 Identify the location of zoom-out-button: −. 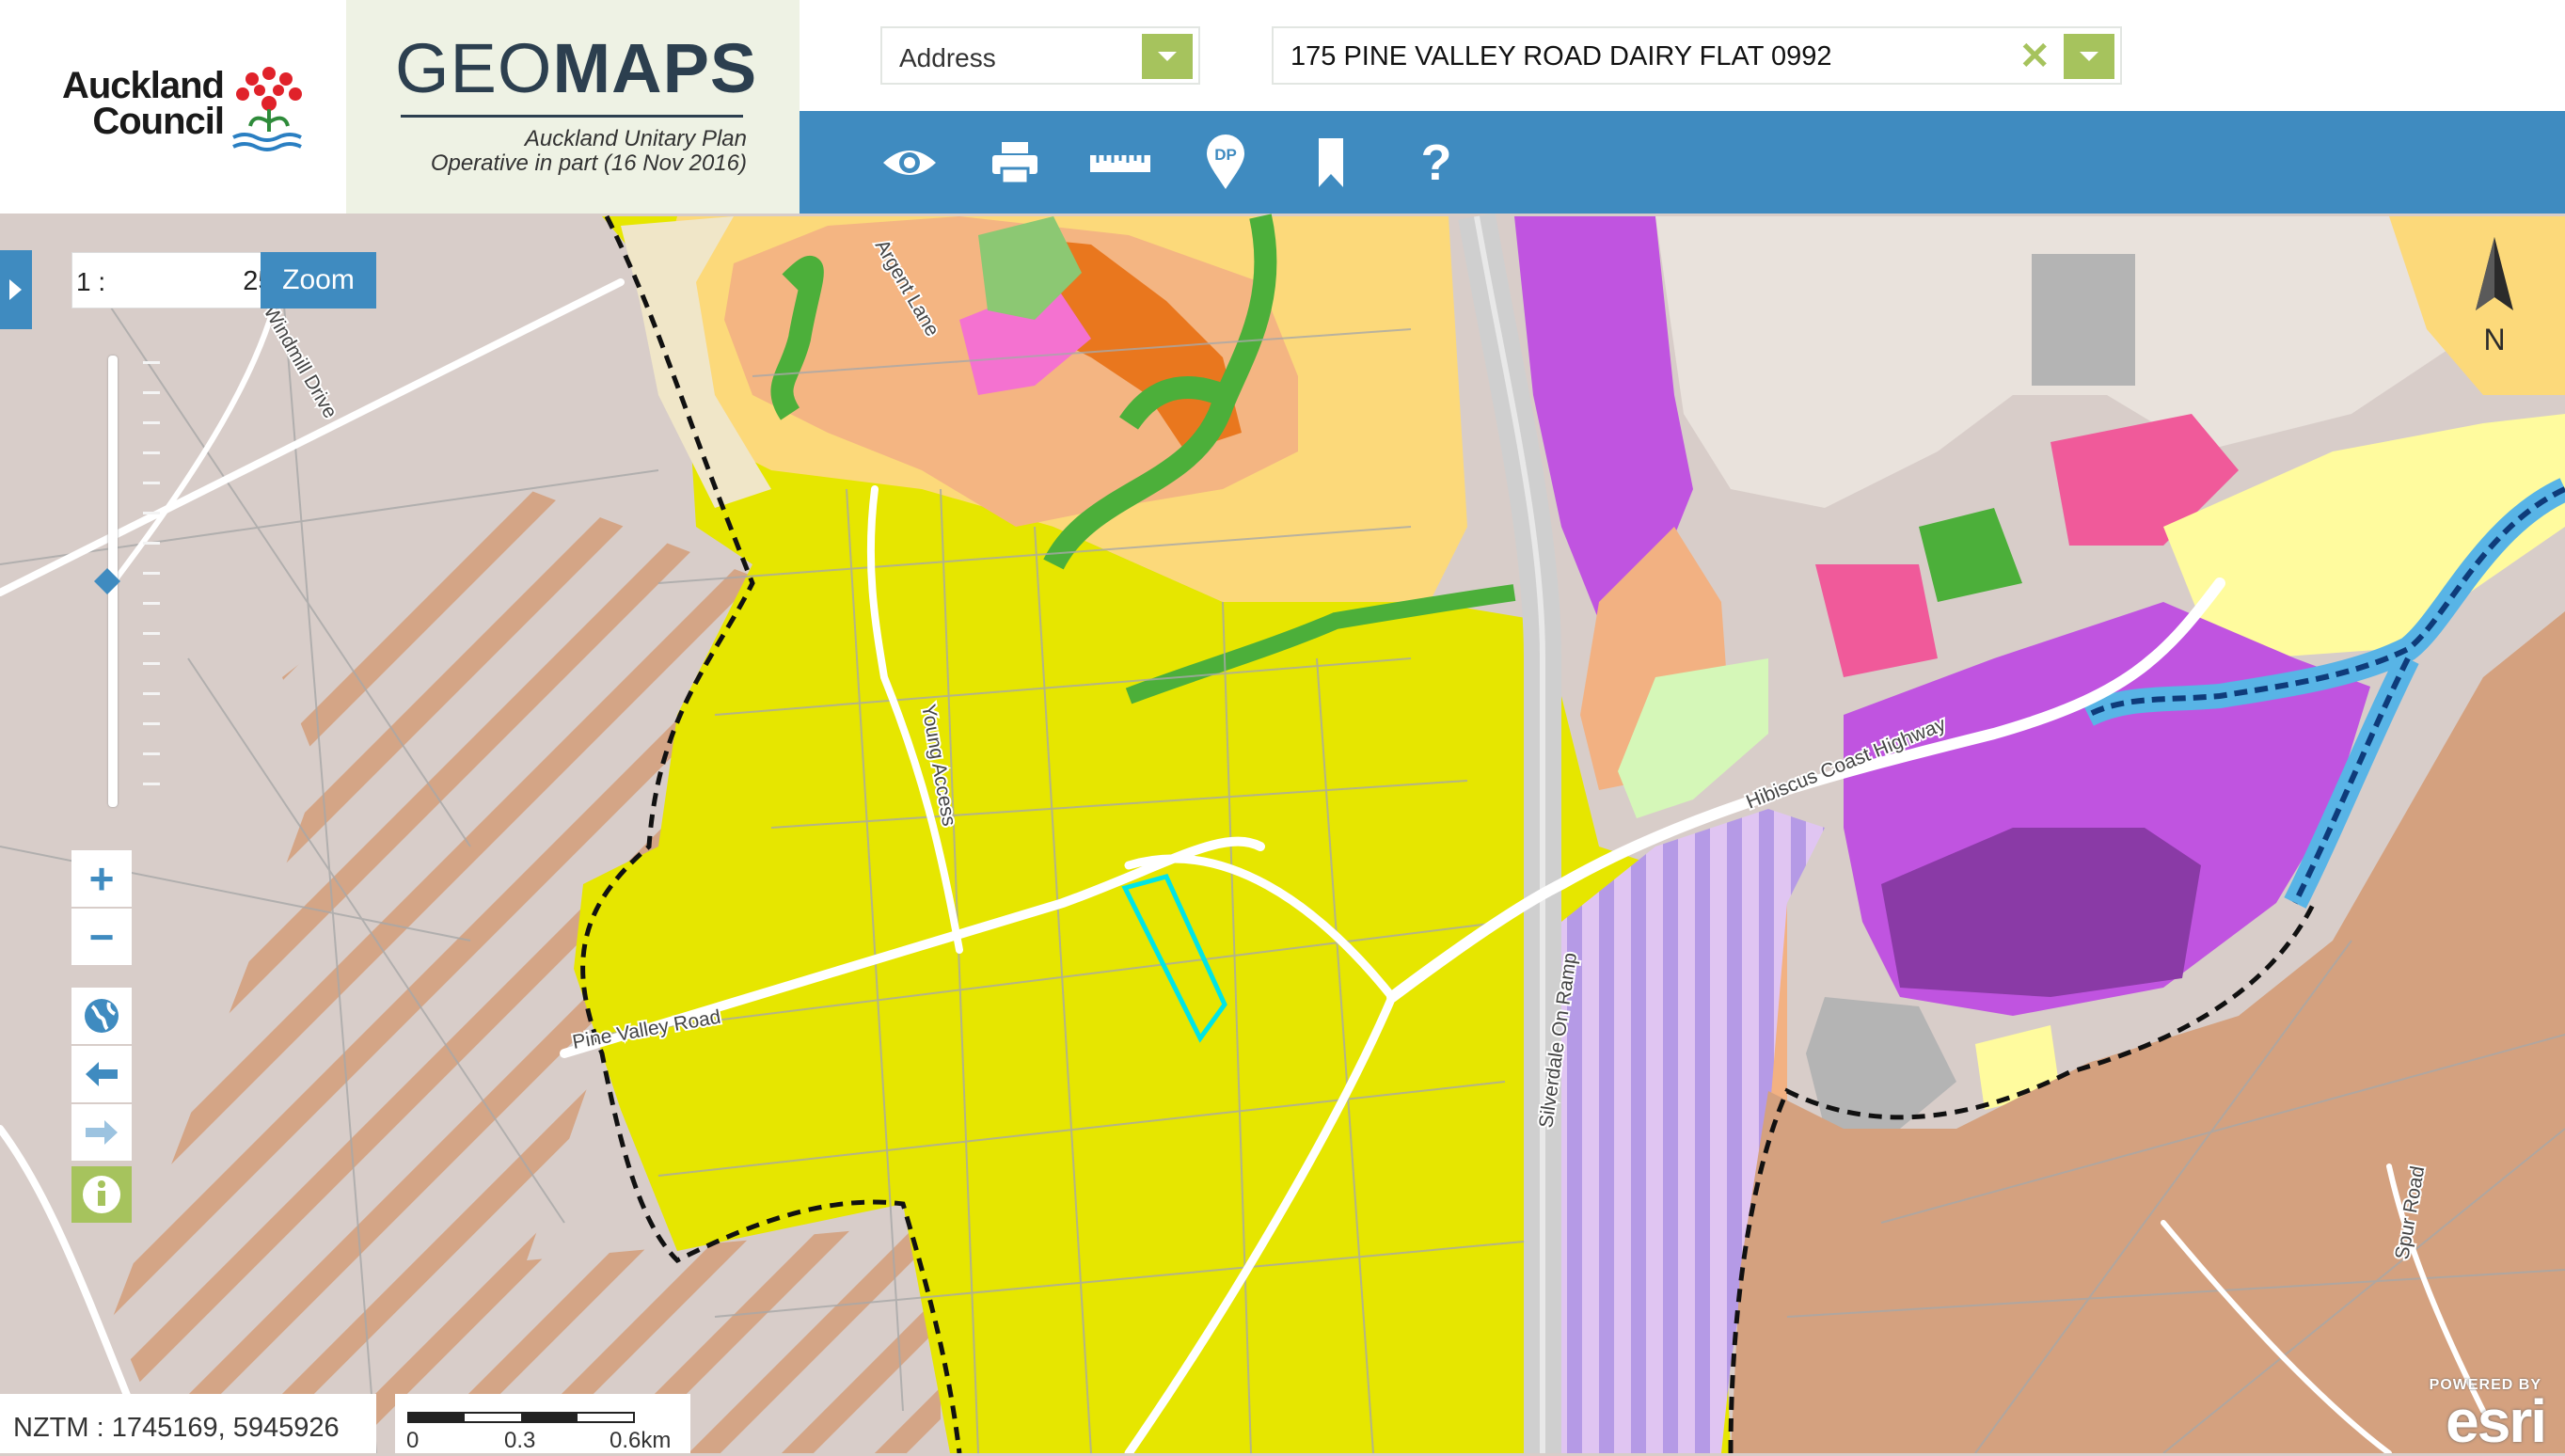
(101, 937).